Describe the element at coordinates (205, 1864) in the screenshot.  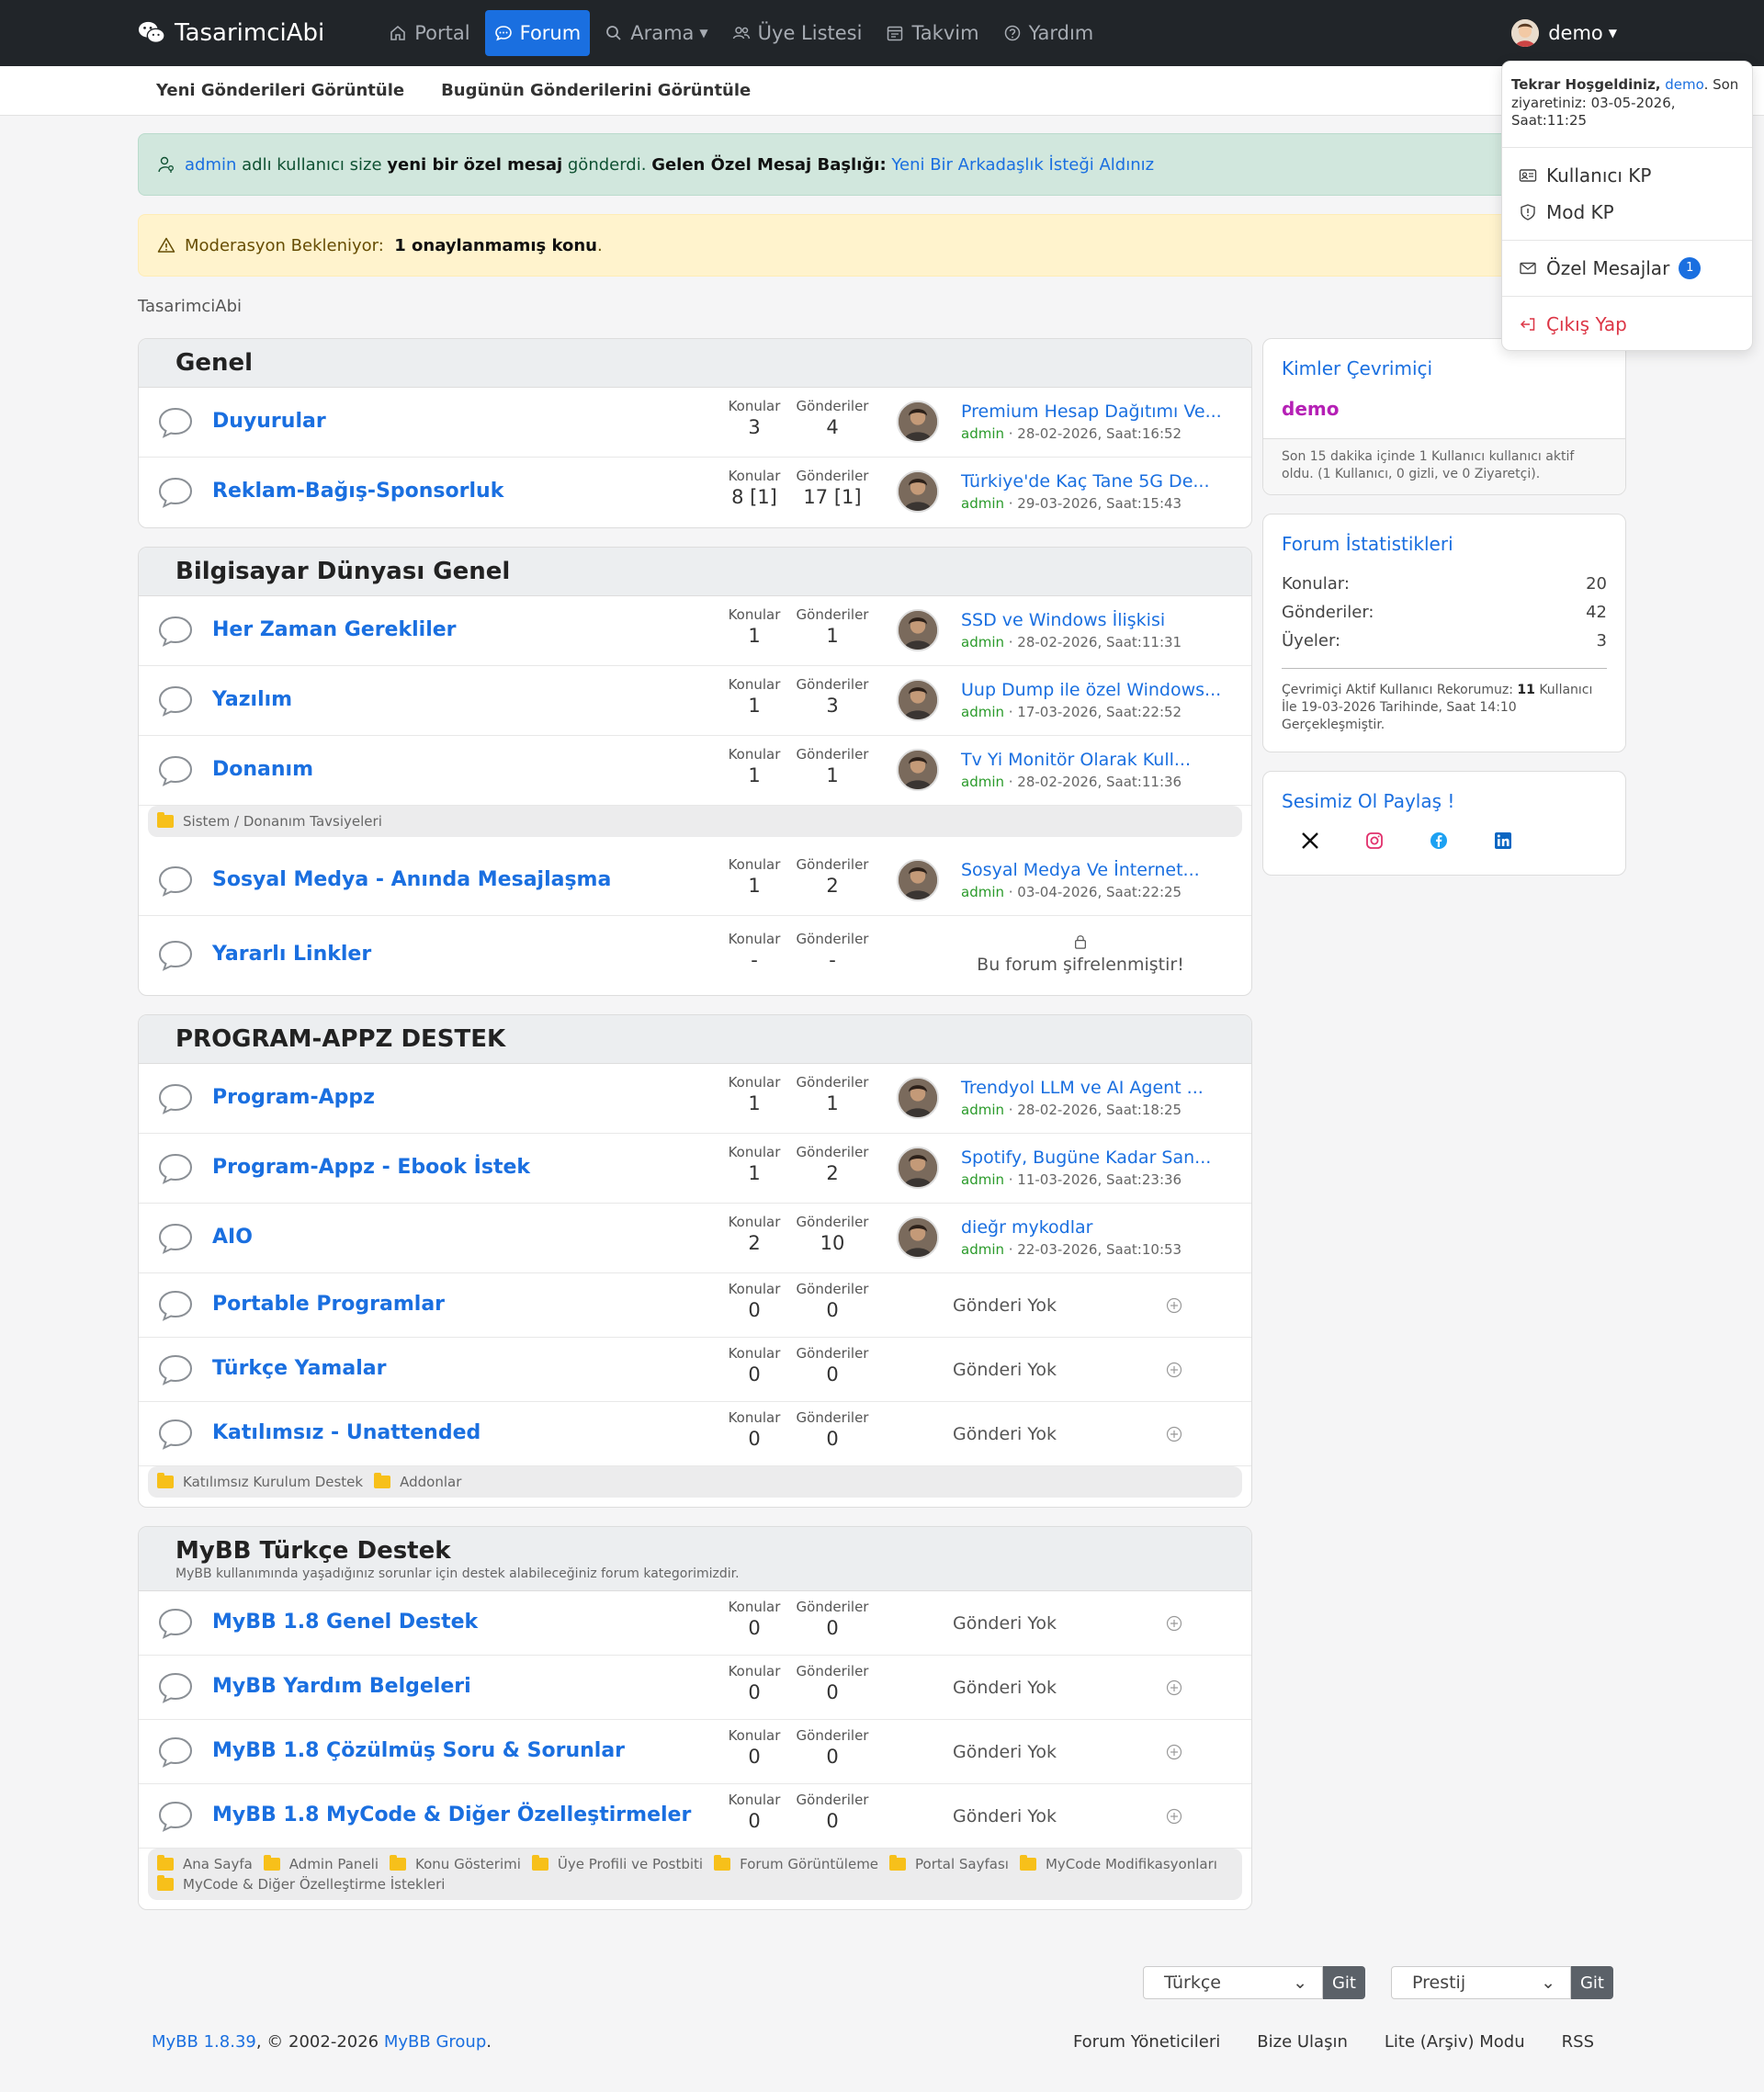
I see `subforum-link: Ana Sayfa` at that location.